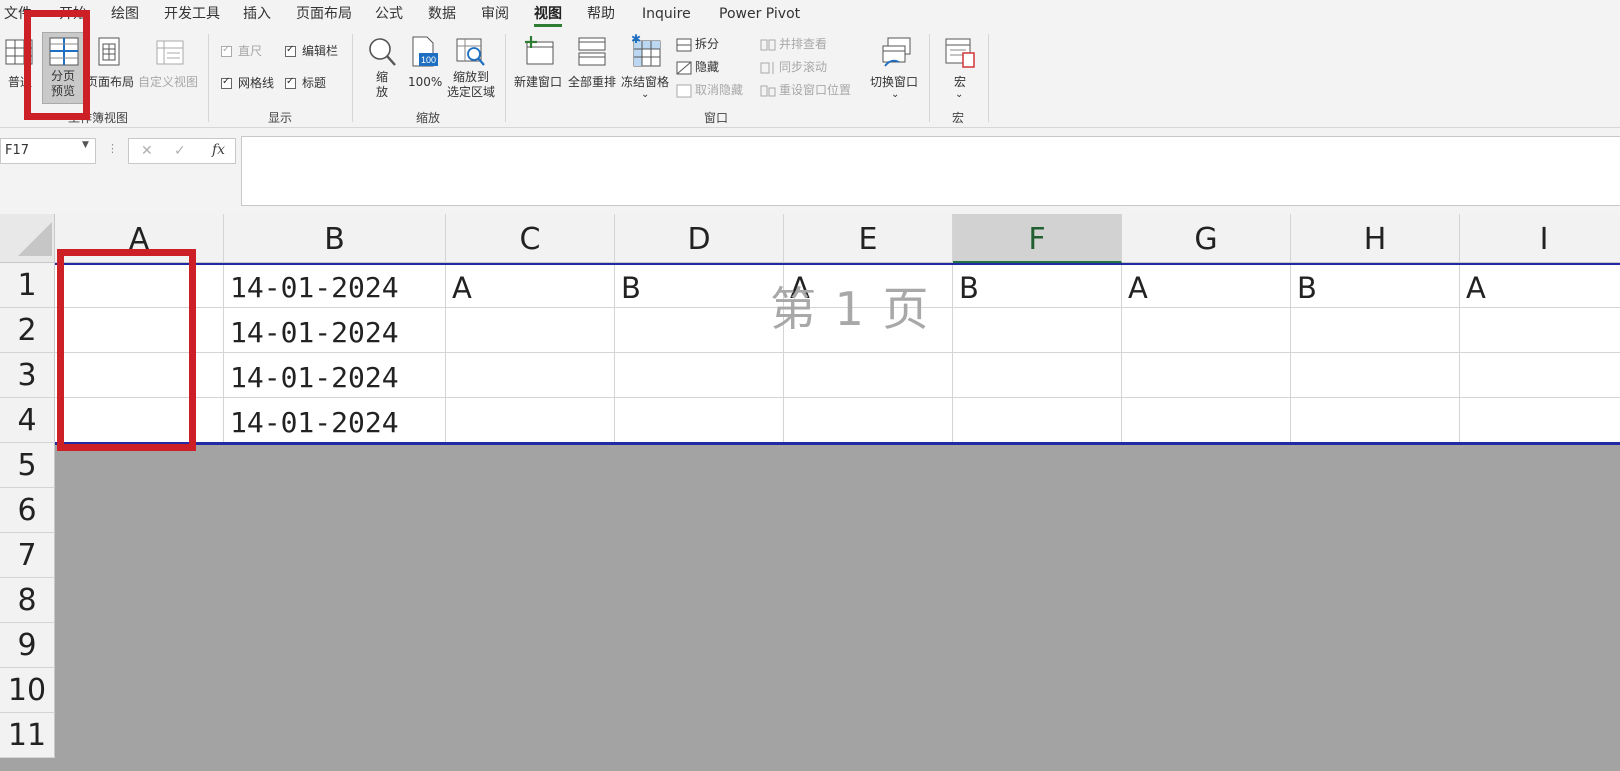  I want to click on cell-h1: B, so click(1375, 285).